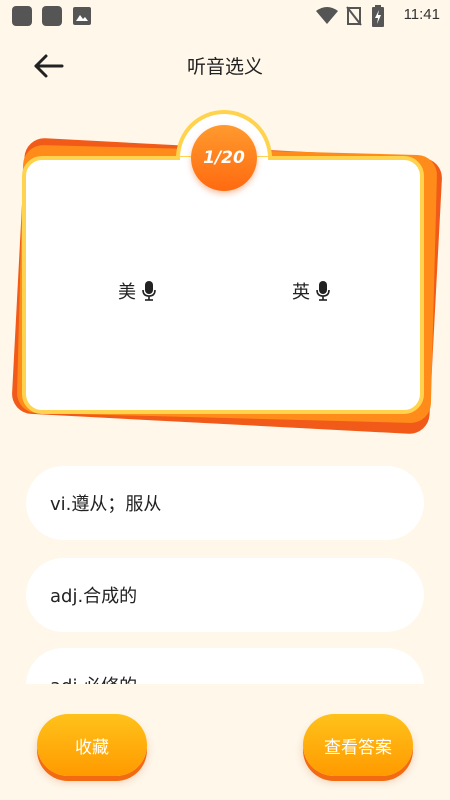 This screenshot has width=450, height=800. What do you see at coordinates (378, 16) in the screenshot?
I see `battery-charging-icon` at bounding box center [378, 16].